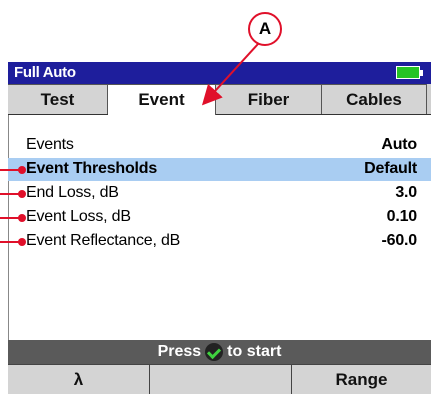  What do you see at coordinates (399, 240) in the screenshot?
I see `setting-value: -60.0` at bounding box center [399, 240].